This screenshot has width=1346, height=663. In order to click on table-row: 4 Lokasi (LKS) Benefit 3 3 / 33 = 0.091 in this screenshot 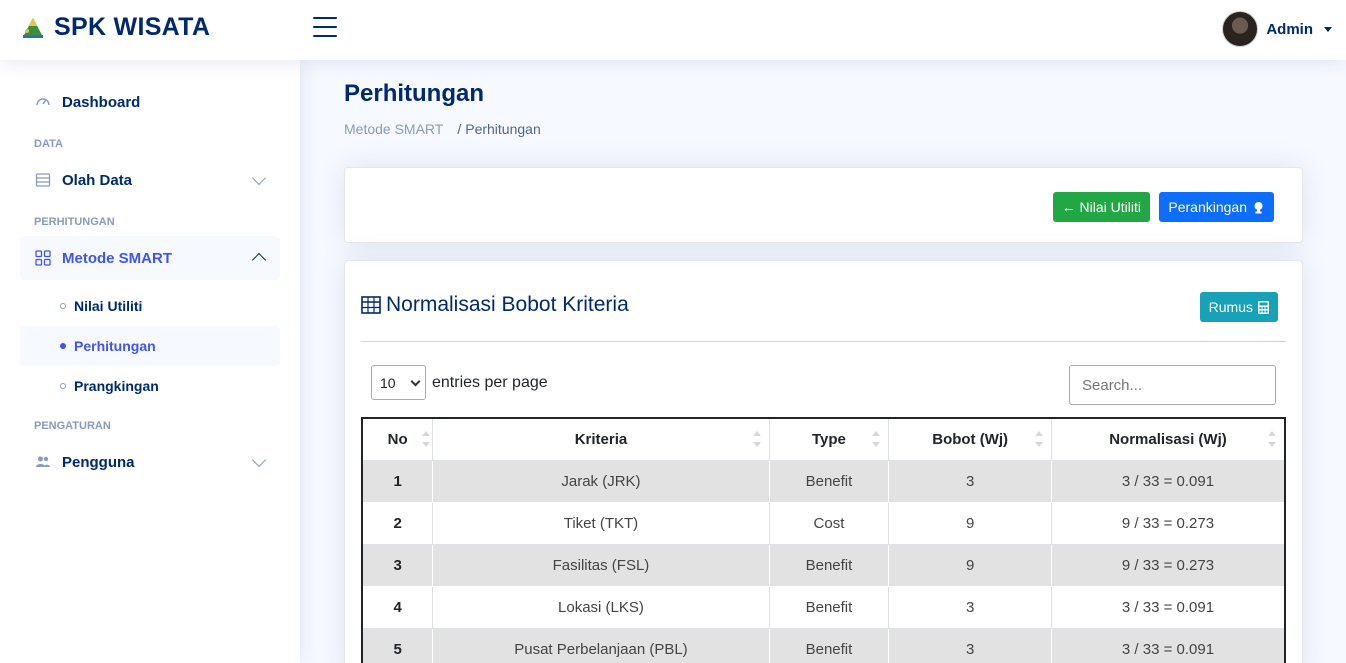, I will do `click(823, 607)`.